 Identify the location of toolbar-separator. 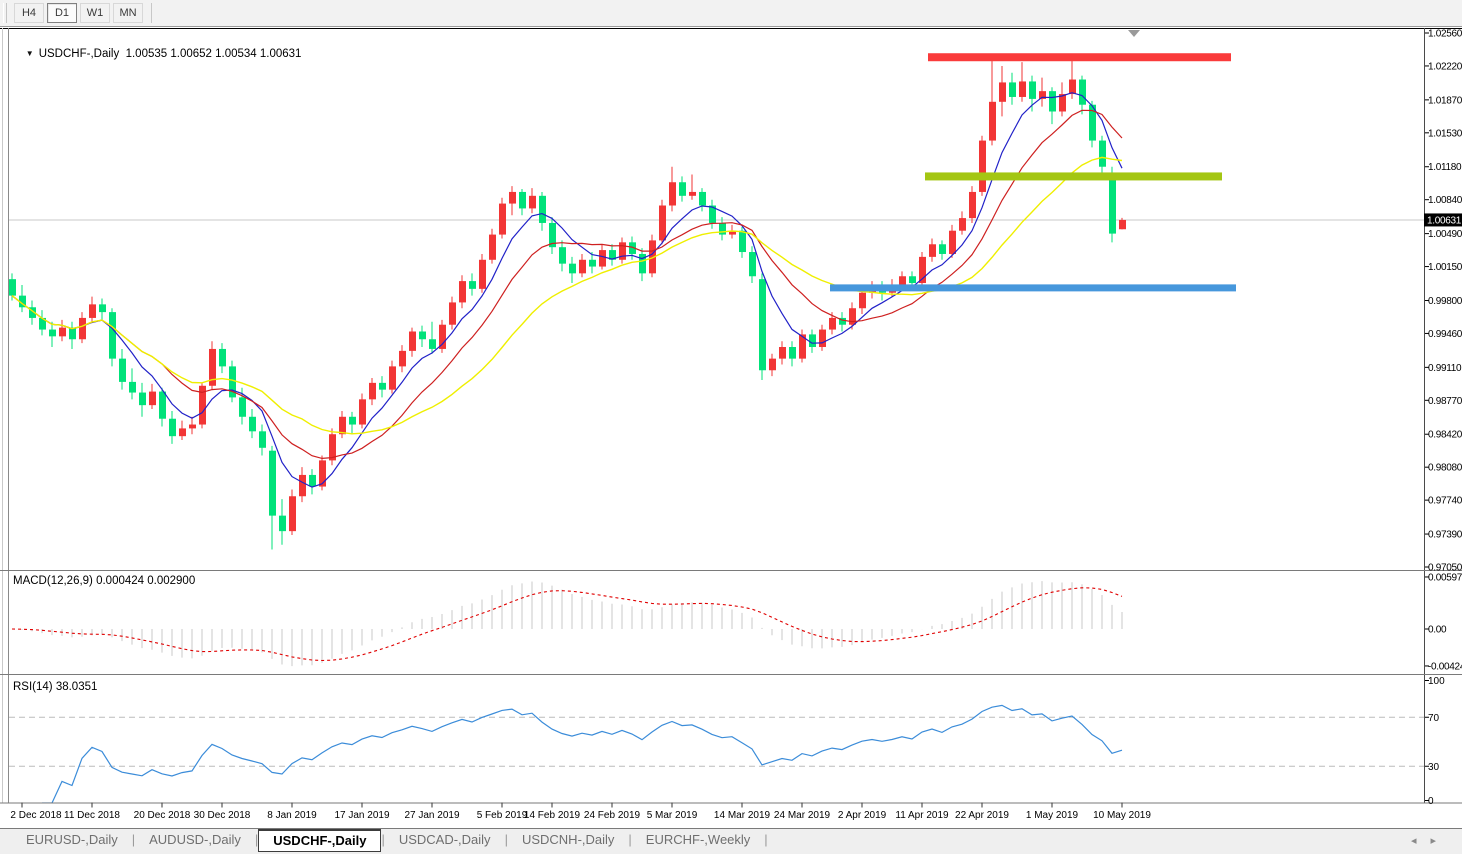
(151, 13).